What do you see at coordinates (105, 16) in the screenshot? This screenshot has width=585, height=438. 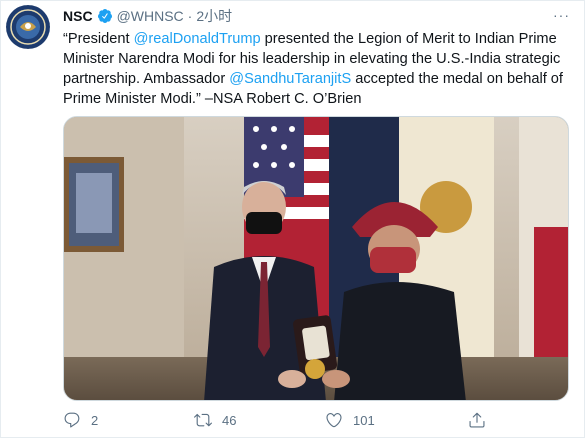 I see `verified-badge-icon` at bounding box center [105, 16].